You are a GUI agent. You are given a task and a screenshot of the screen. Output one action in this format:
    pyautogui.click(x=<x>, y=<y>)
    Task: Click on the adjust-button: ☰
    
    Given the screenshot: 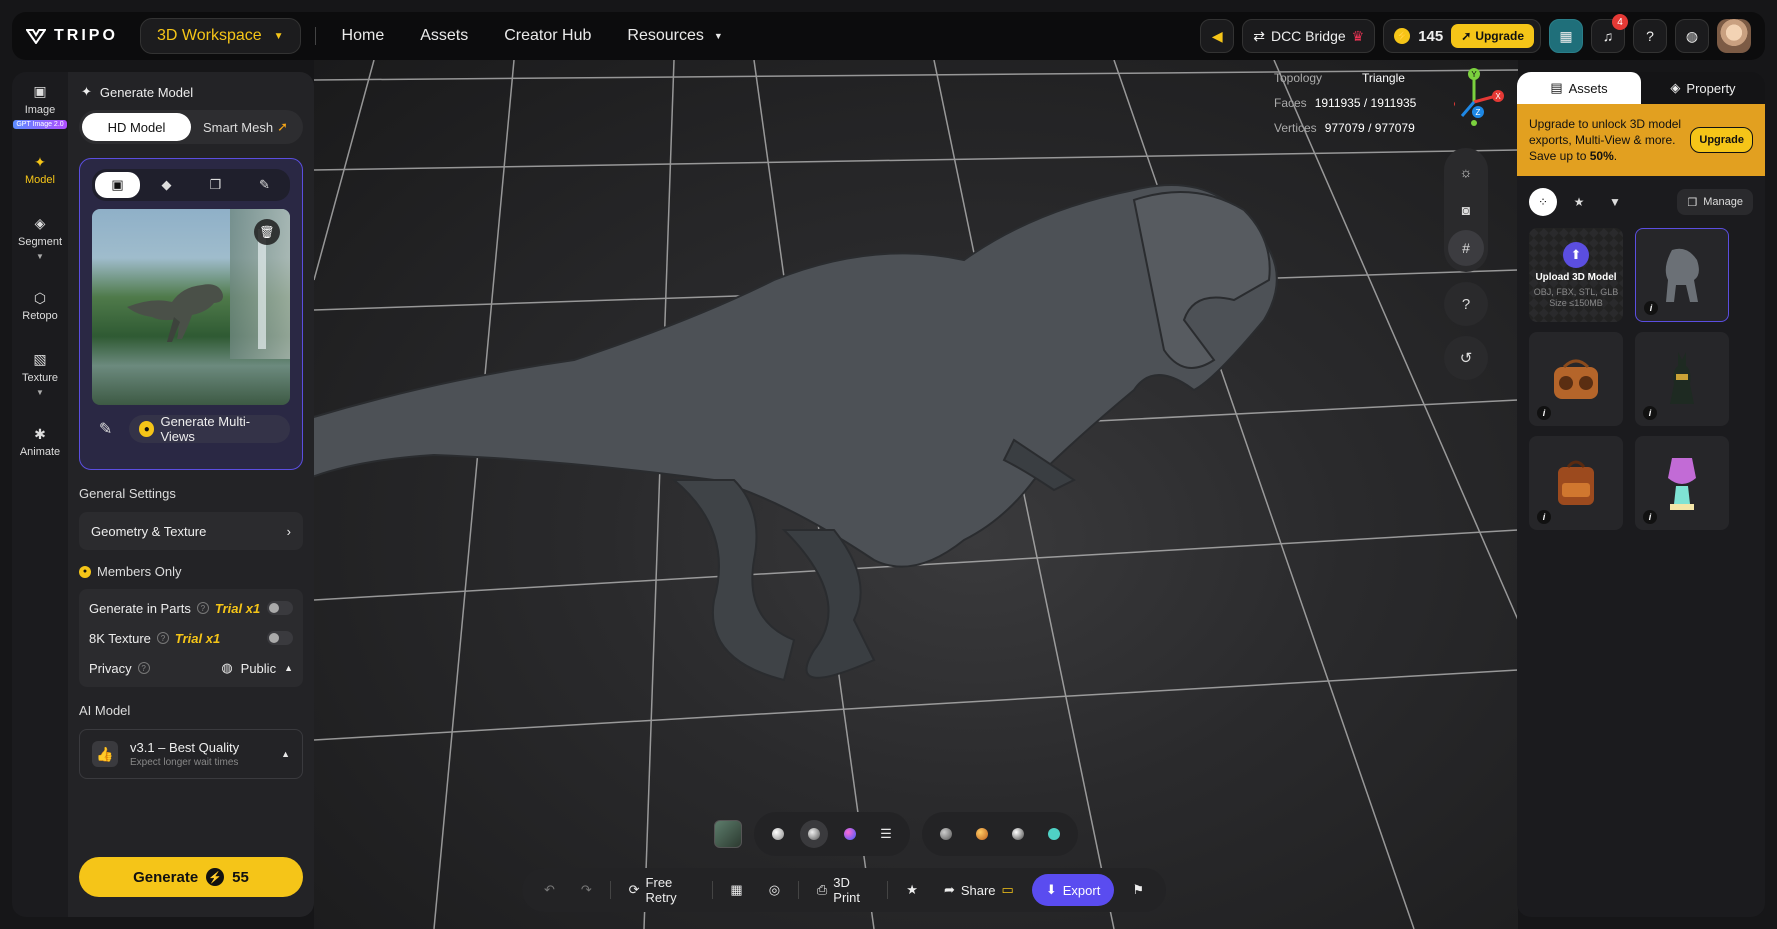 What is the action you would take?
    pyautogui.click(x=886, y=834)
    